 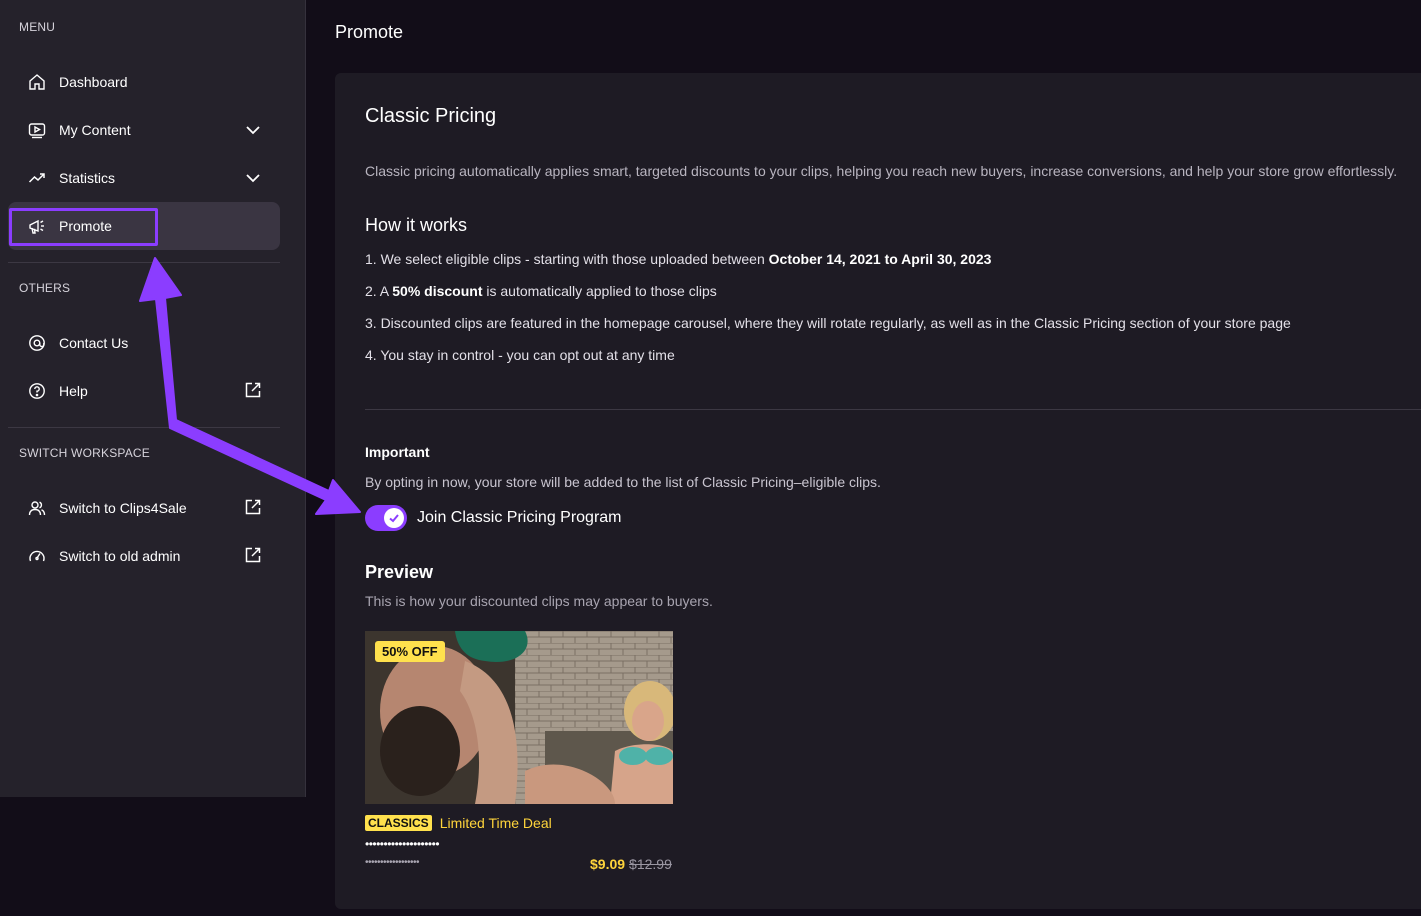 I want to click on clip-price: $9.09 $12.99, so click(x=631, y=864).